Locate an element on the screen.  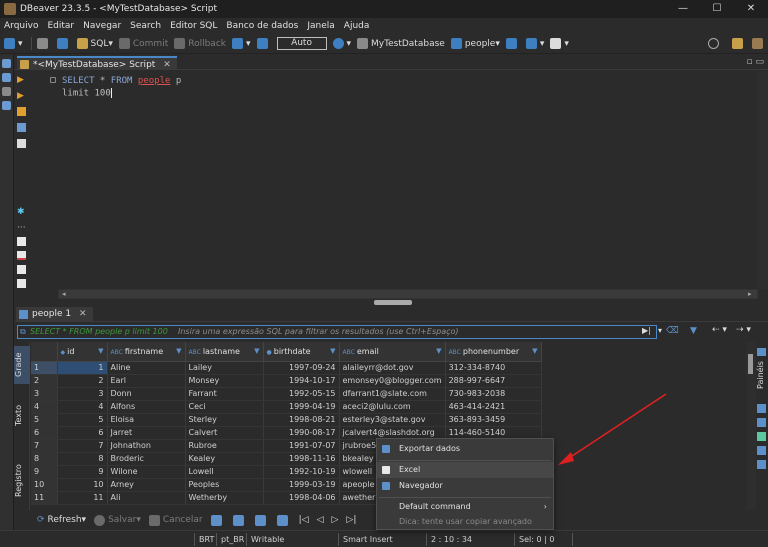
cell-birthdate: 1998-04-06 is located at coordinates (301, 498).